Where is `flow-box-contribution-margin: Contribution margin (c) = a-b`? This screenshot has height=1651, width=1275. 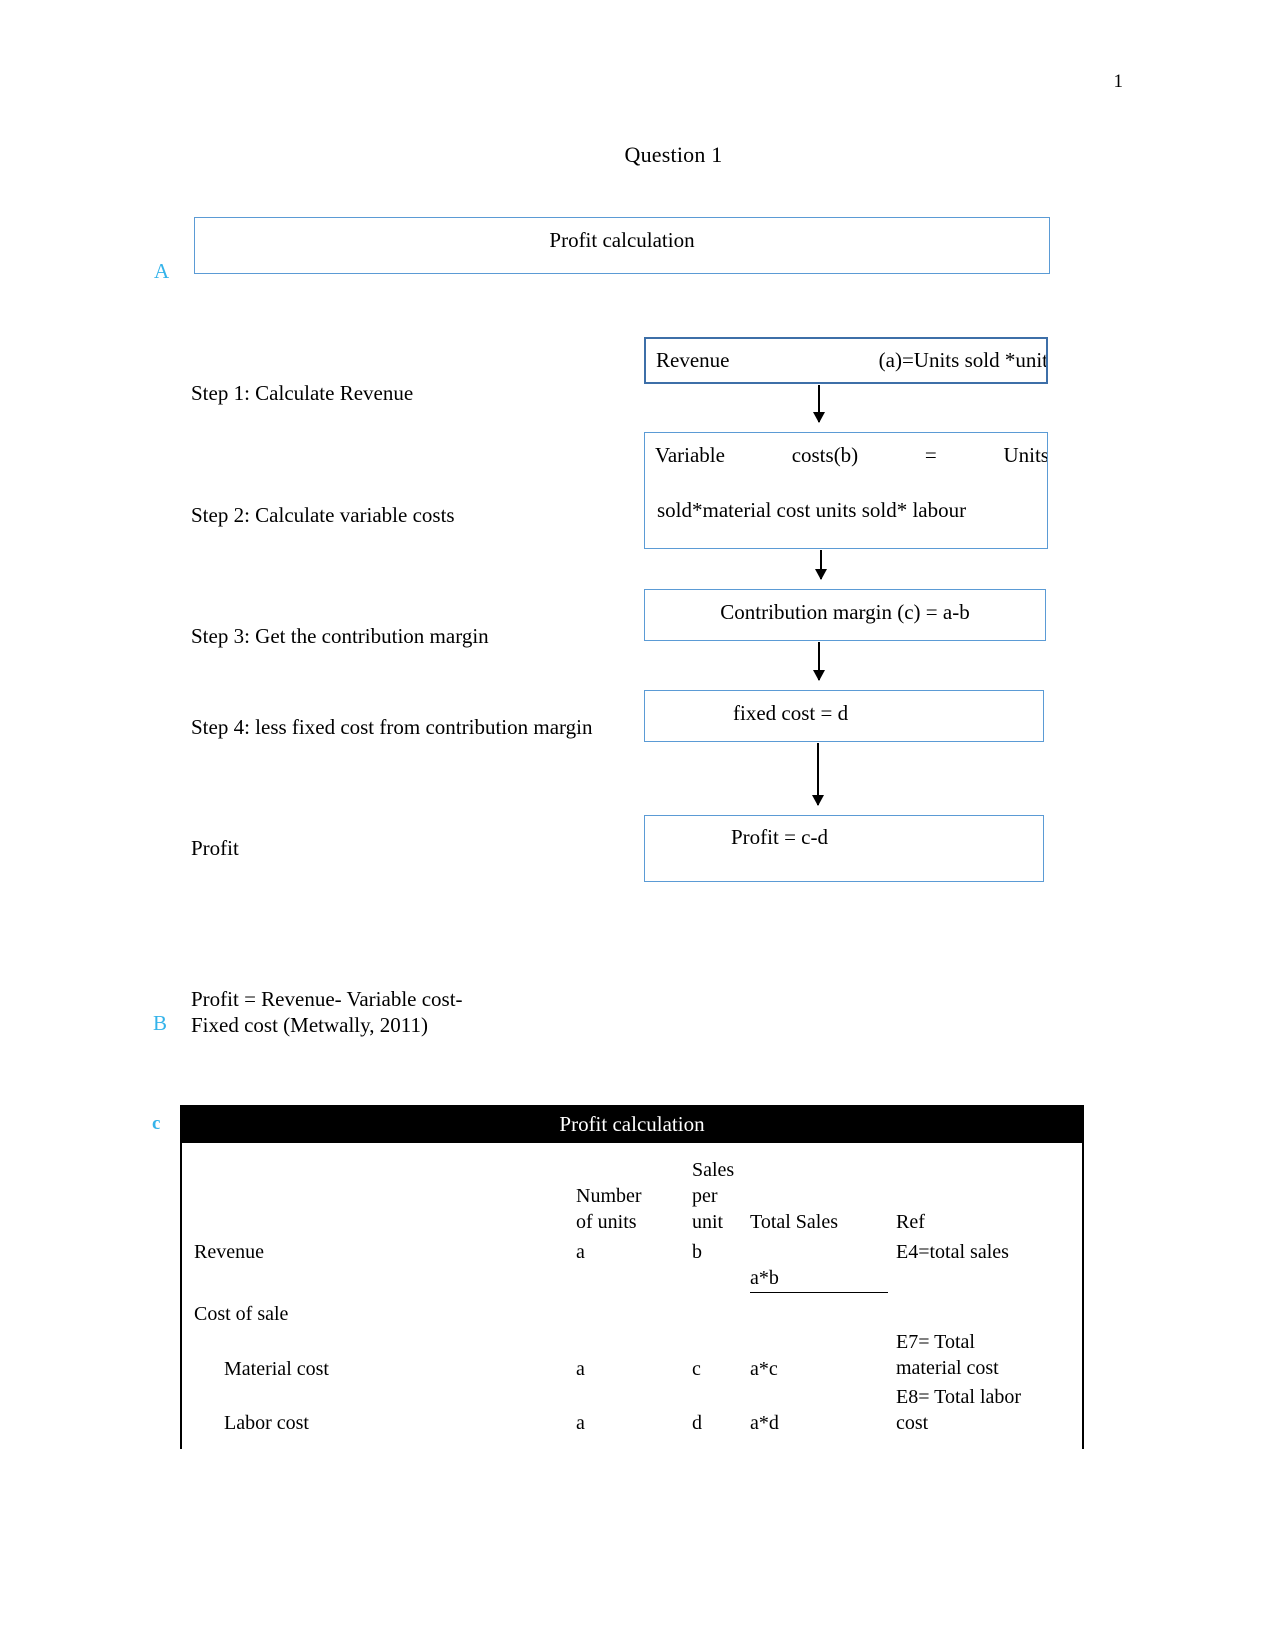 flow-box-contribution-margin: Contribution margin (c) = a-b is located at coordinates (845, 615).